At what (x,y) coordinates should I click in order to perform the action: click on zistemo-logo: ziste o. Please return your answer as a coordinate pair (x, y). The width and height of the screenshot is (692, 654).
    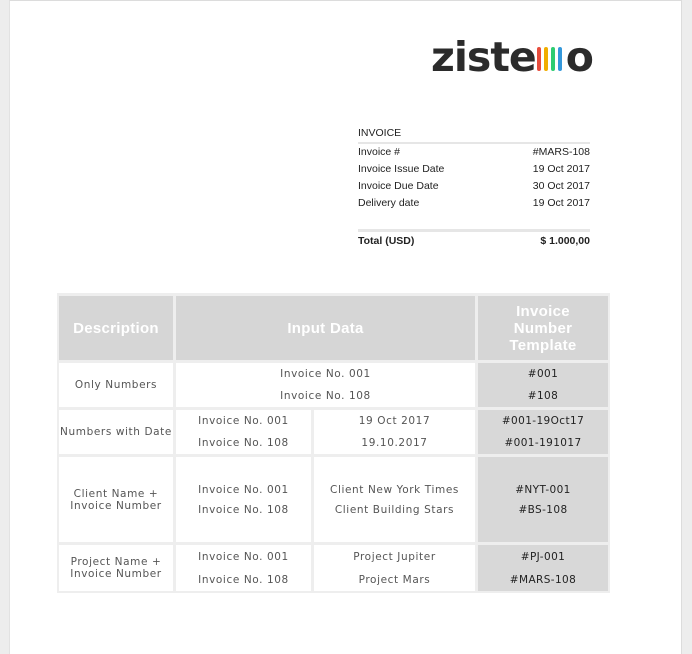
    Looking at the image, I should click on (512, 57).